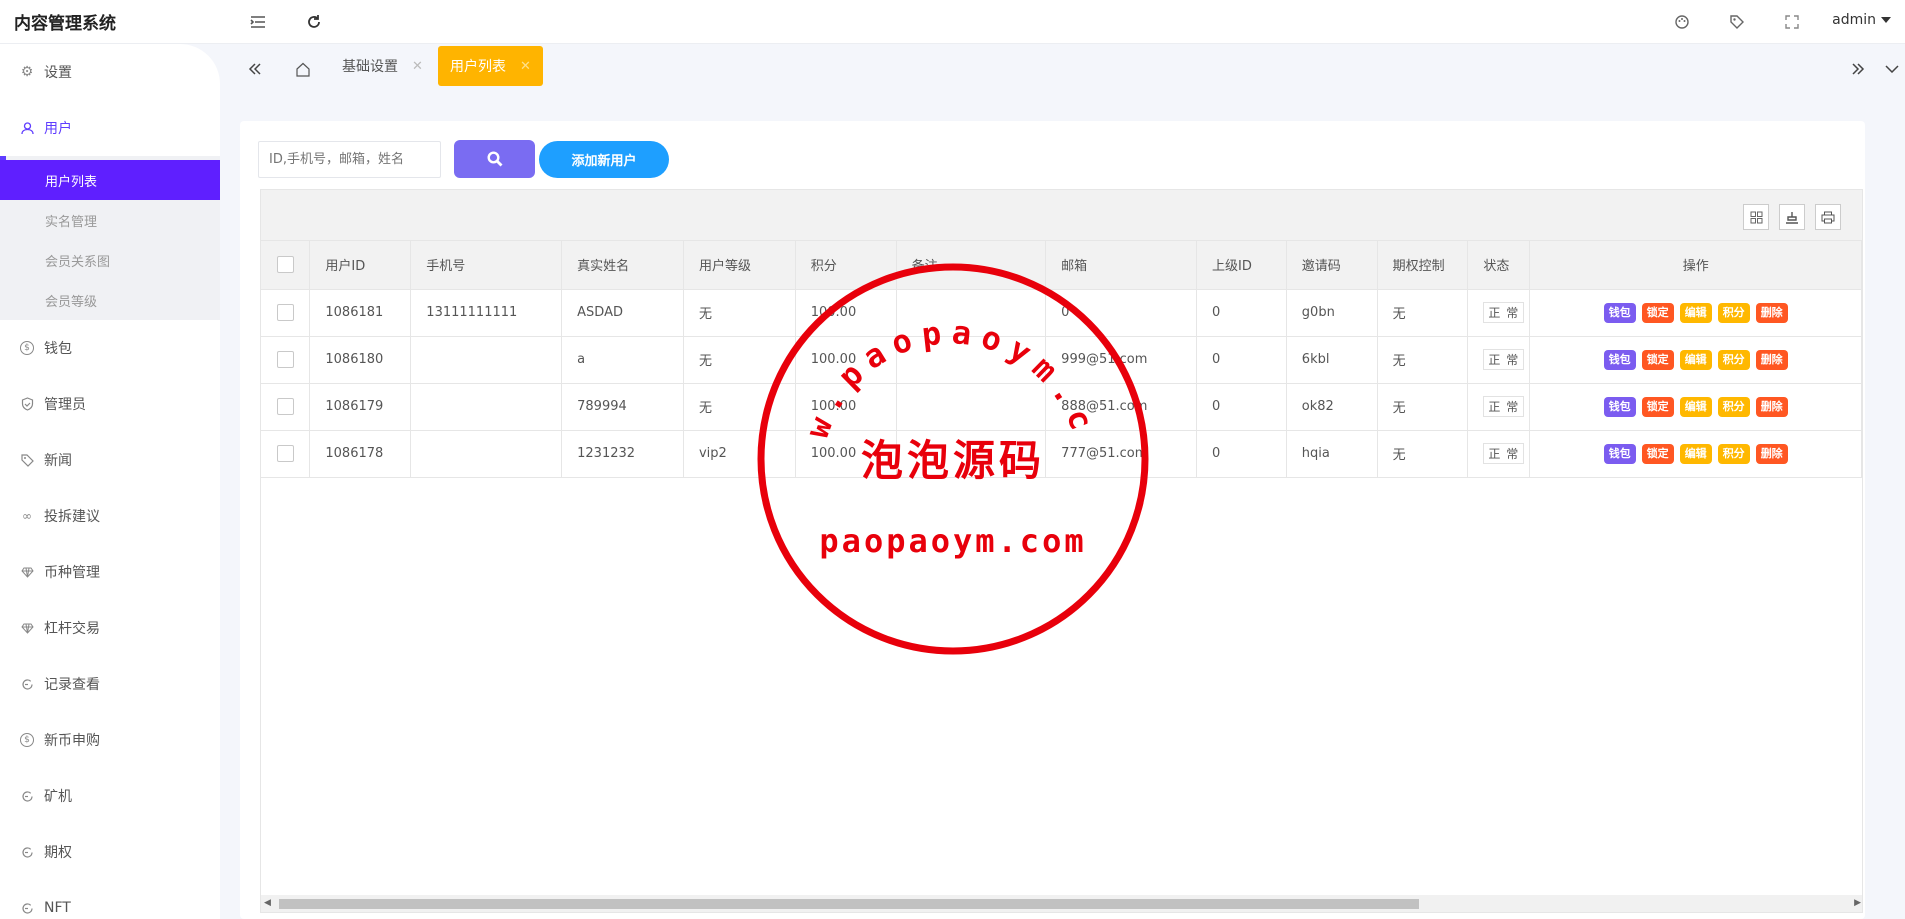 The width and height of the screenshot is (1905, 919). I want to click on tab-basic-settings: 基础设置 ✕, so click(382, 66).